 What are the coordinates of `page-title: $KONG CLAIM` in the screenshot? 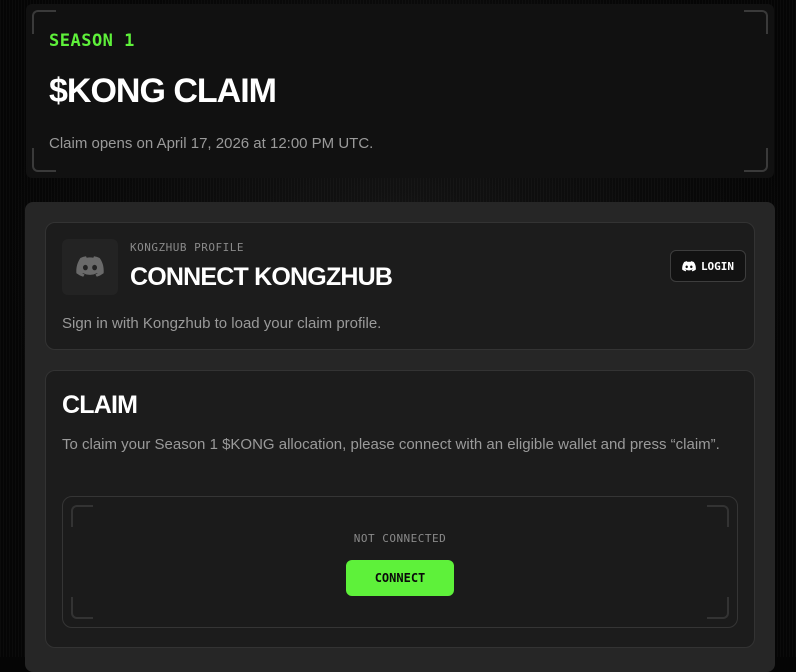 It's located at (163, 91).